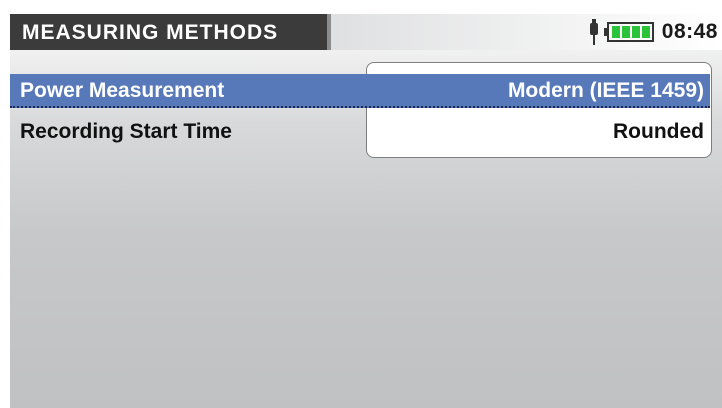 The image size is (722, 408). I want to click on setting-label: Power Measurement, so click(122, 90).